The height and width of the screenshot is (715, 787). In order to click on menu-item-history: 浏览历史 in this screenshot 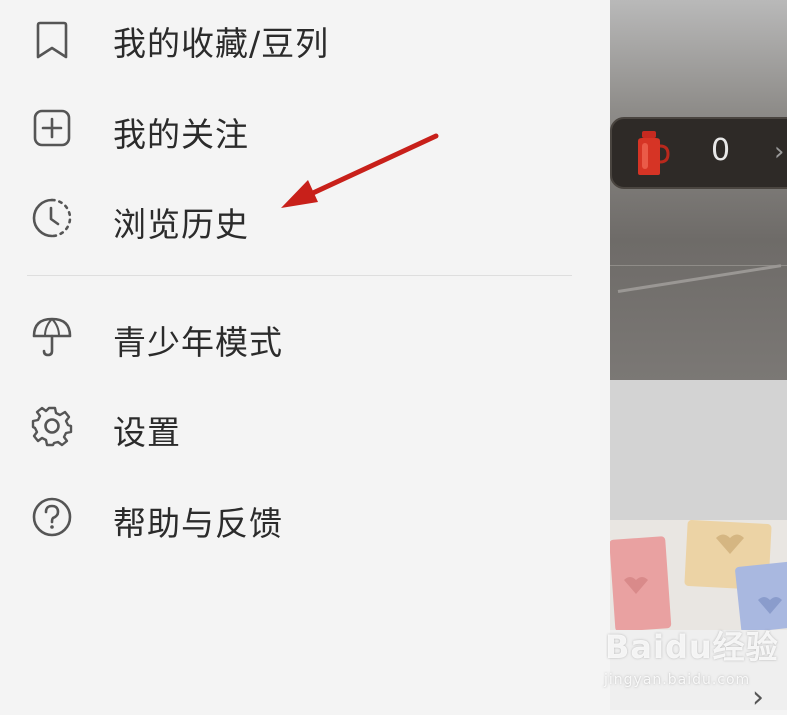, I will do `click(305, 218)`.